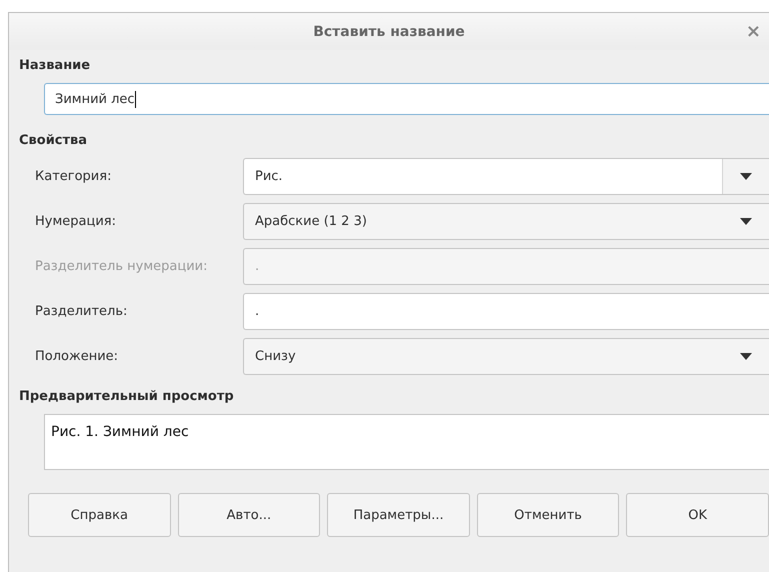 Image resolution: width=769 pixels, height=572 pixels. Describe the element at coordinates (506, 311) in the screenshot. I see `input-field: .` at that location.